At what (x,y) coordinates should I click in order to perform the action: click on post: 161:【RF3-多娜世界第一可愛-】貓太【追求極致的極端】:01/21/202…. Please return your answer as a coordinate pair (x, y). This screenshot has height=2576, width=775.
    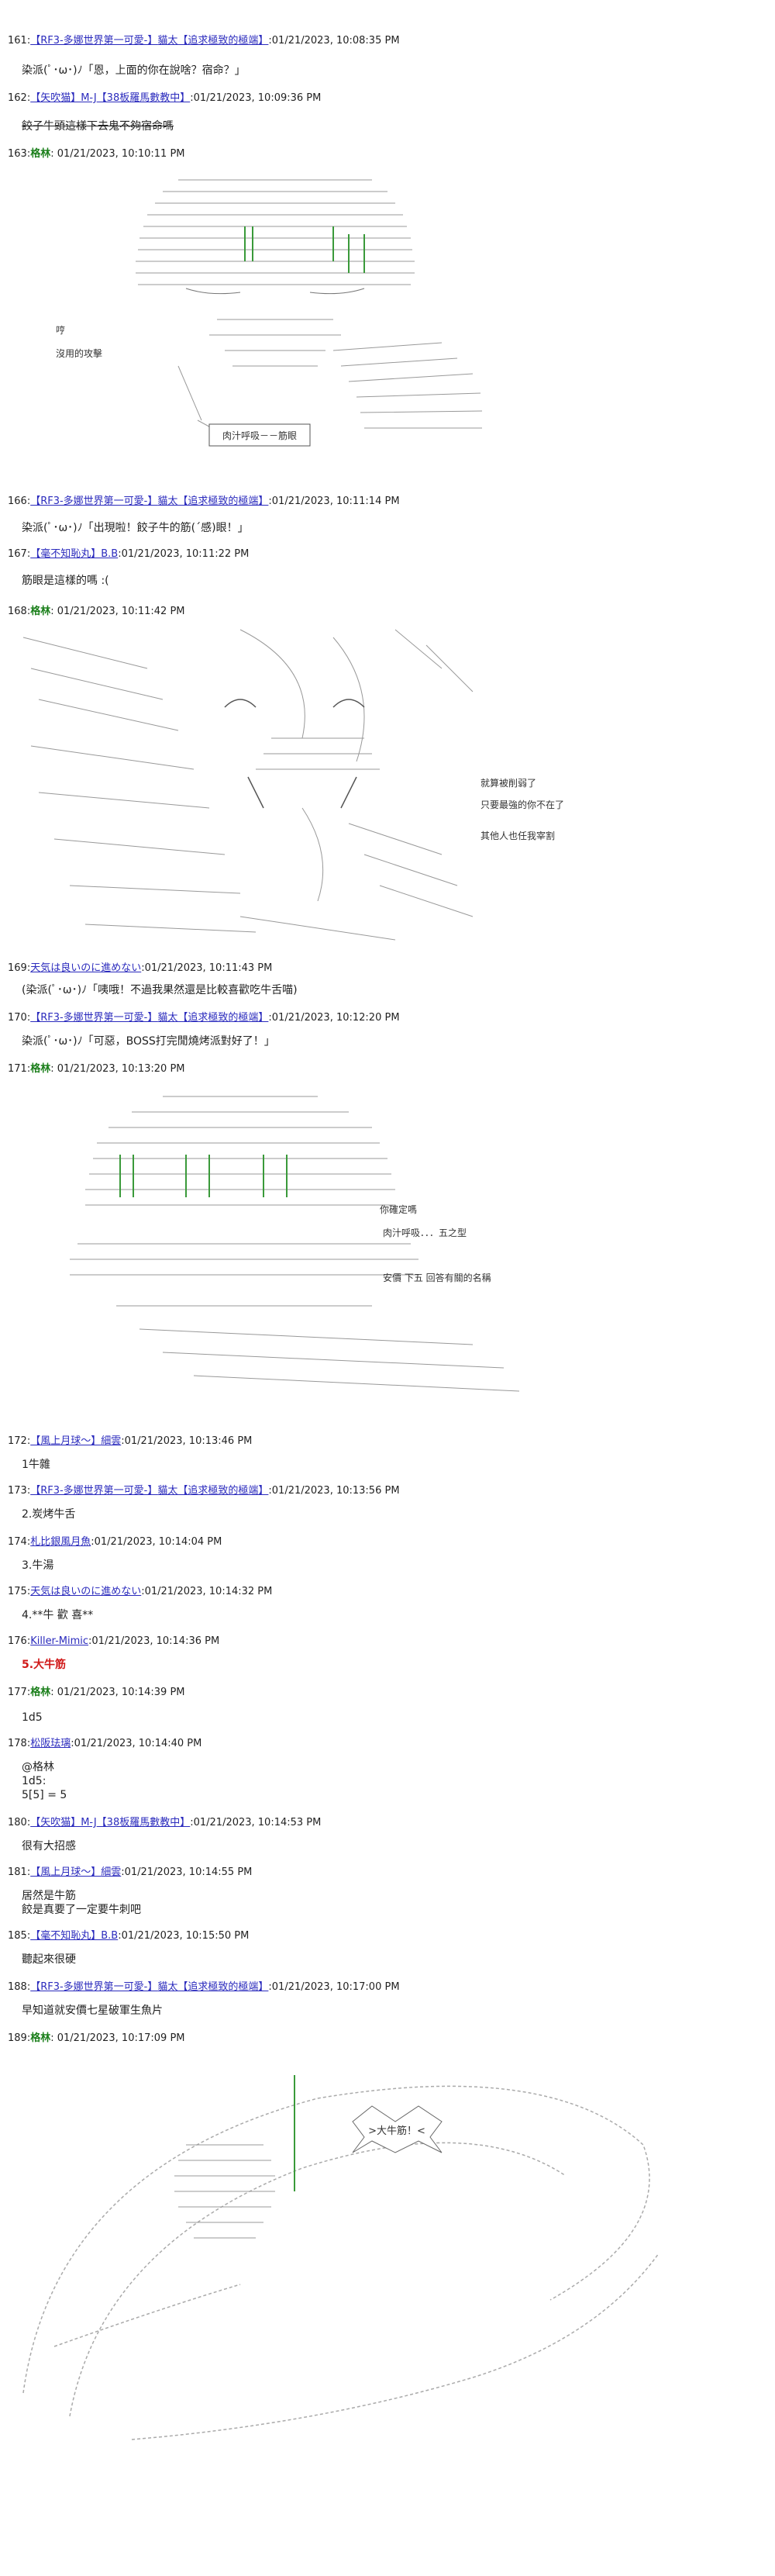
    Looking at the image, I should click on (387, 56).